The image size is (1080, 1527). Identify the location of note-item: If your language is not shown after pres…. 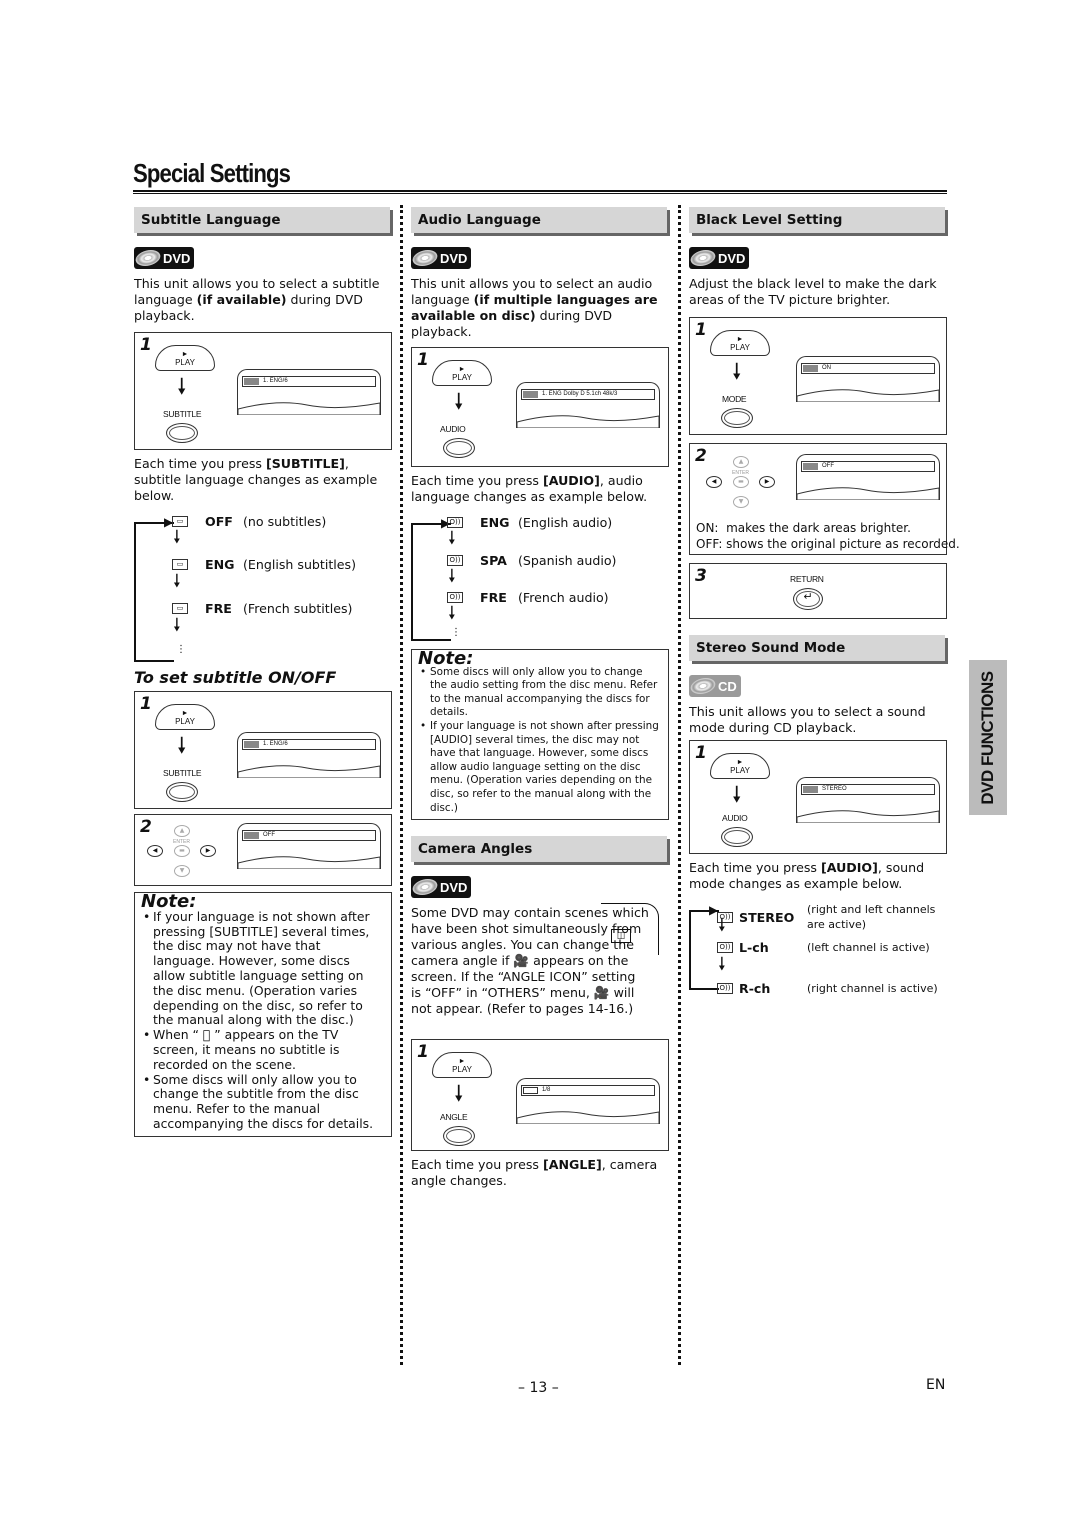
(540, 767).